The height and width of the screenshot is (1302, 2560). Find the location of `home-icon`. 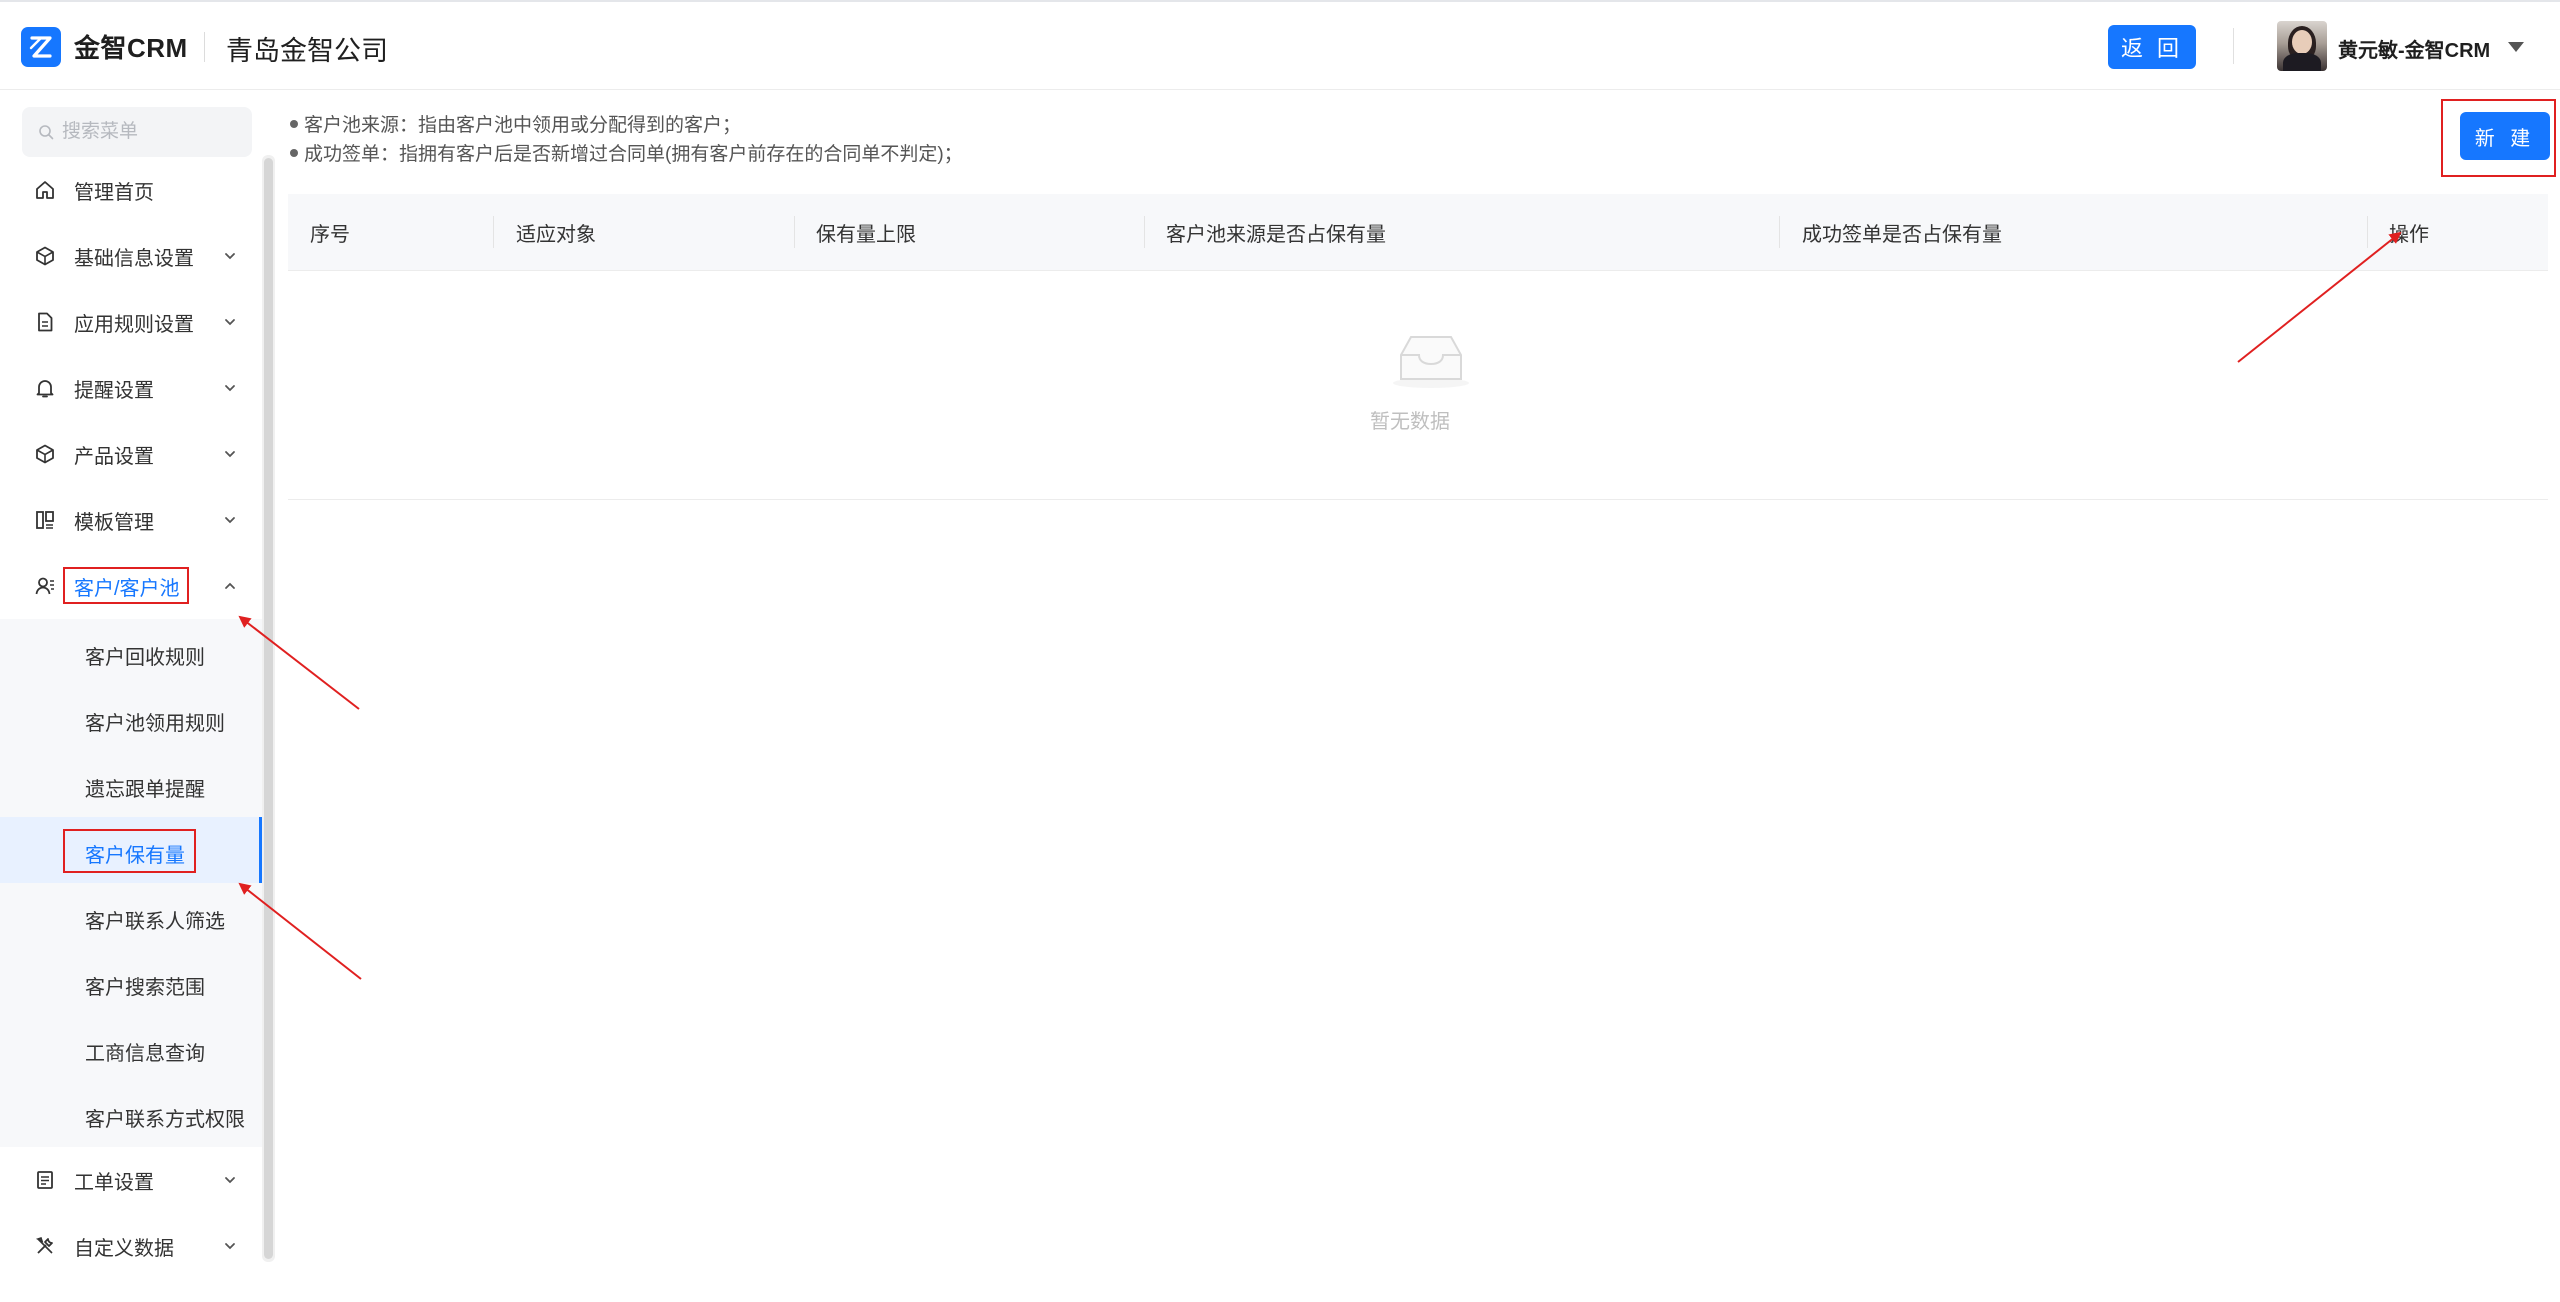

home-icon is located at coordinates (45, 190).